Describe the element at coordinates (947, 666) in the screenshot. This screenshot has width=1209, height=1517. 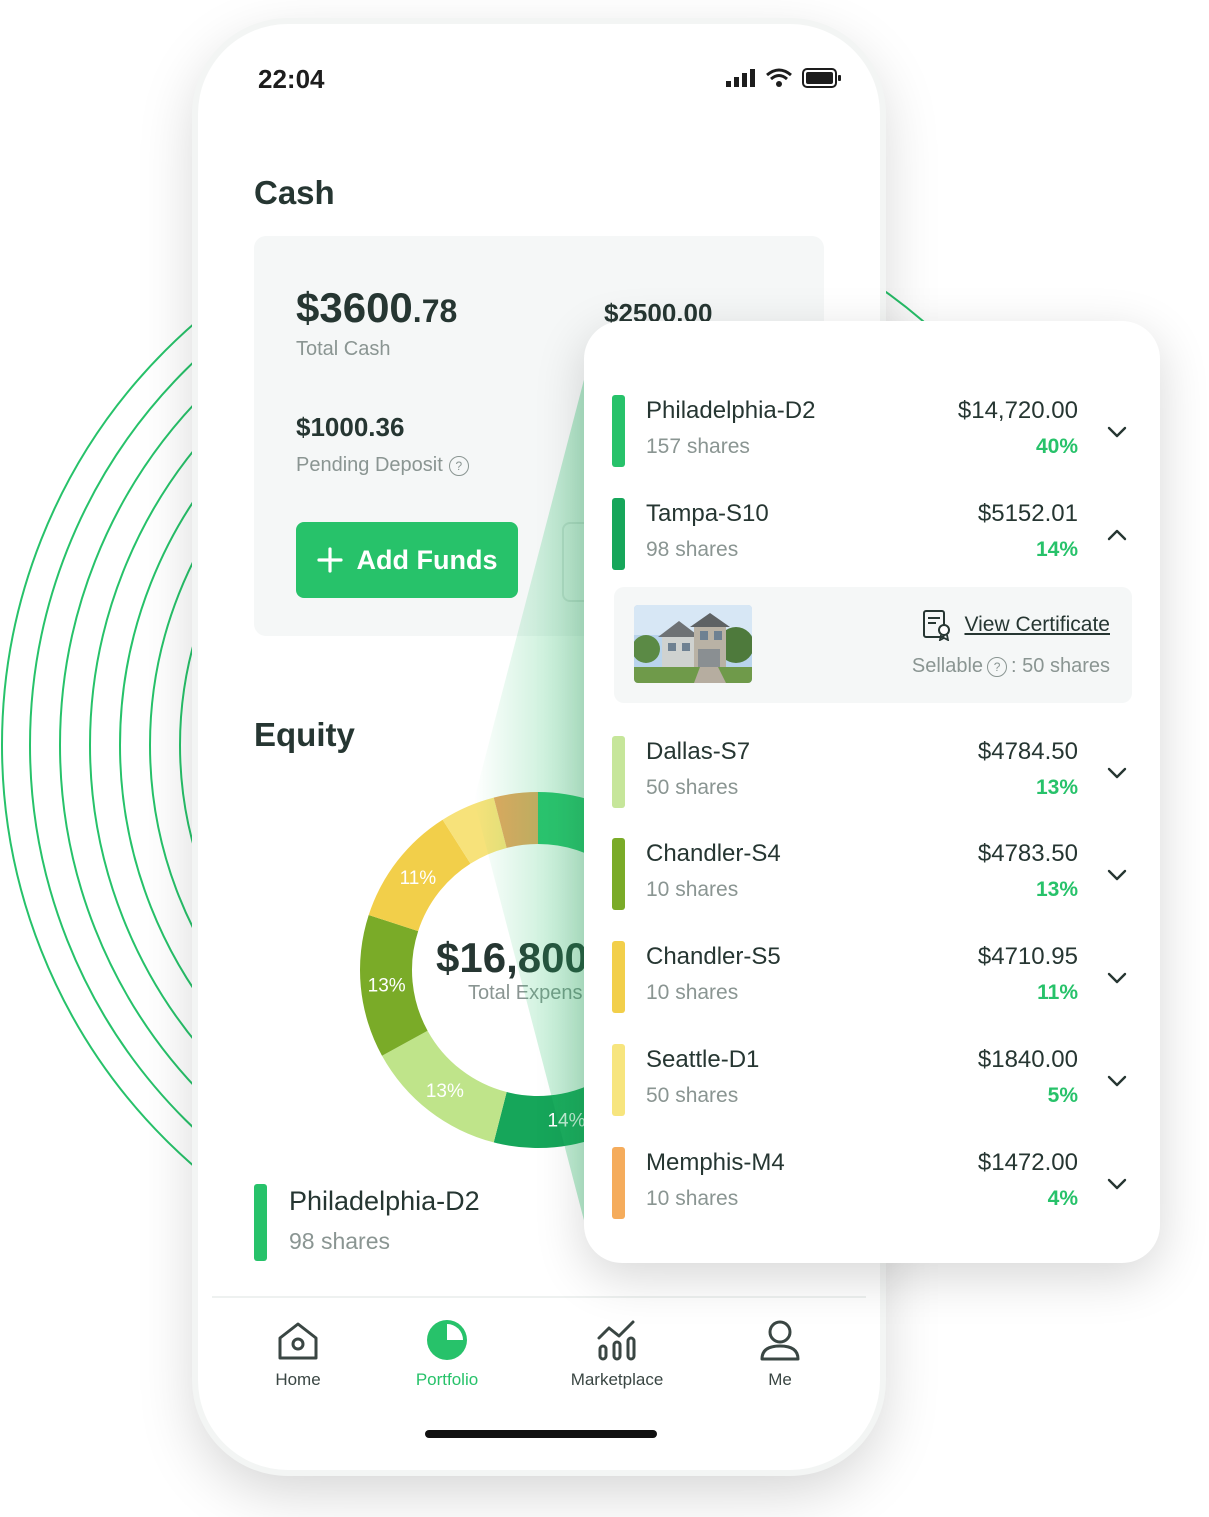
I see `sellable-label: Sellable` at that location.